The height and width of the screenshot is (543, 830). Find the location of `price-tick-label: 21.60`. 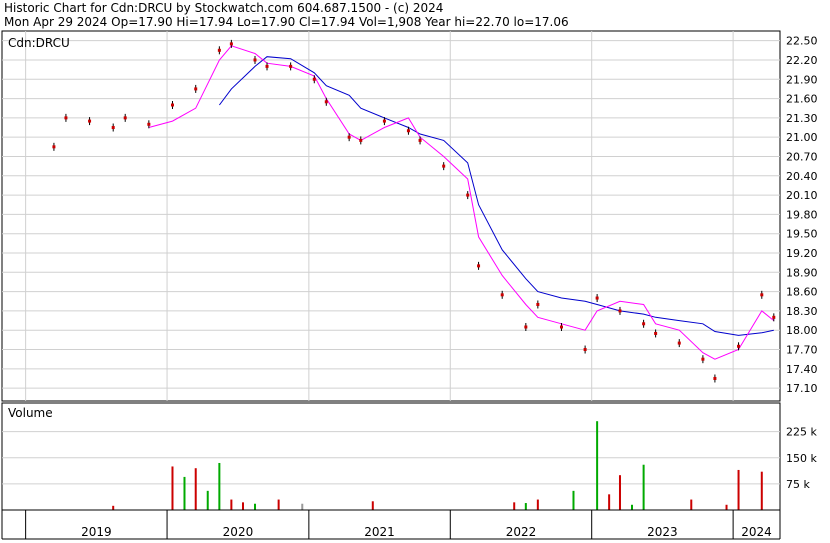

price-tick-label: 21.60 is located at coordinates (802, 99).